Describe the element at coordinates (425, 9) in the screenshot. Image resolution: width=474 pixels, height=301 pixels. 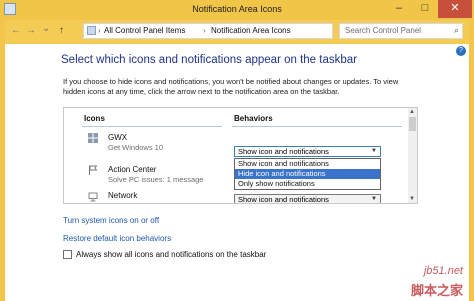
I see `maximize-button: □` at that location.